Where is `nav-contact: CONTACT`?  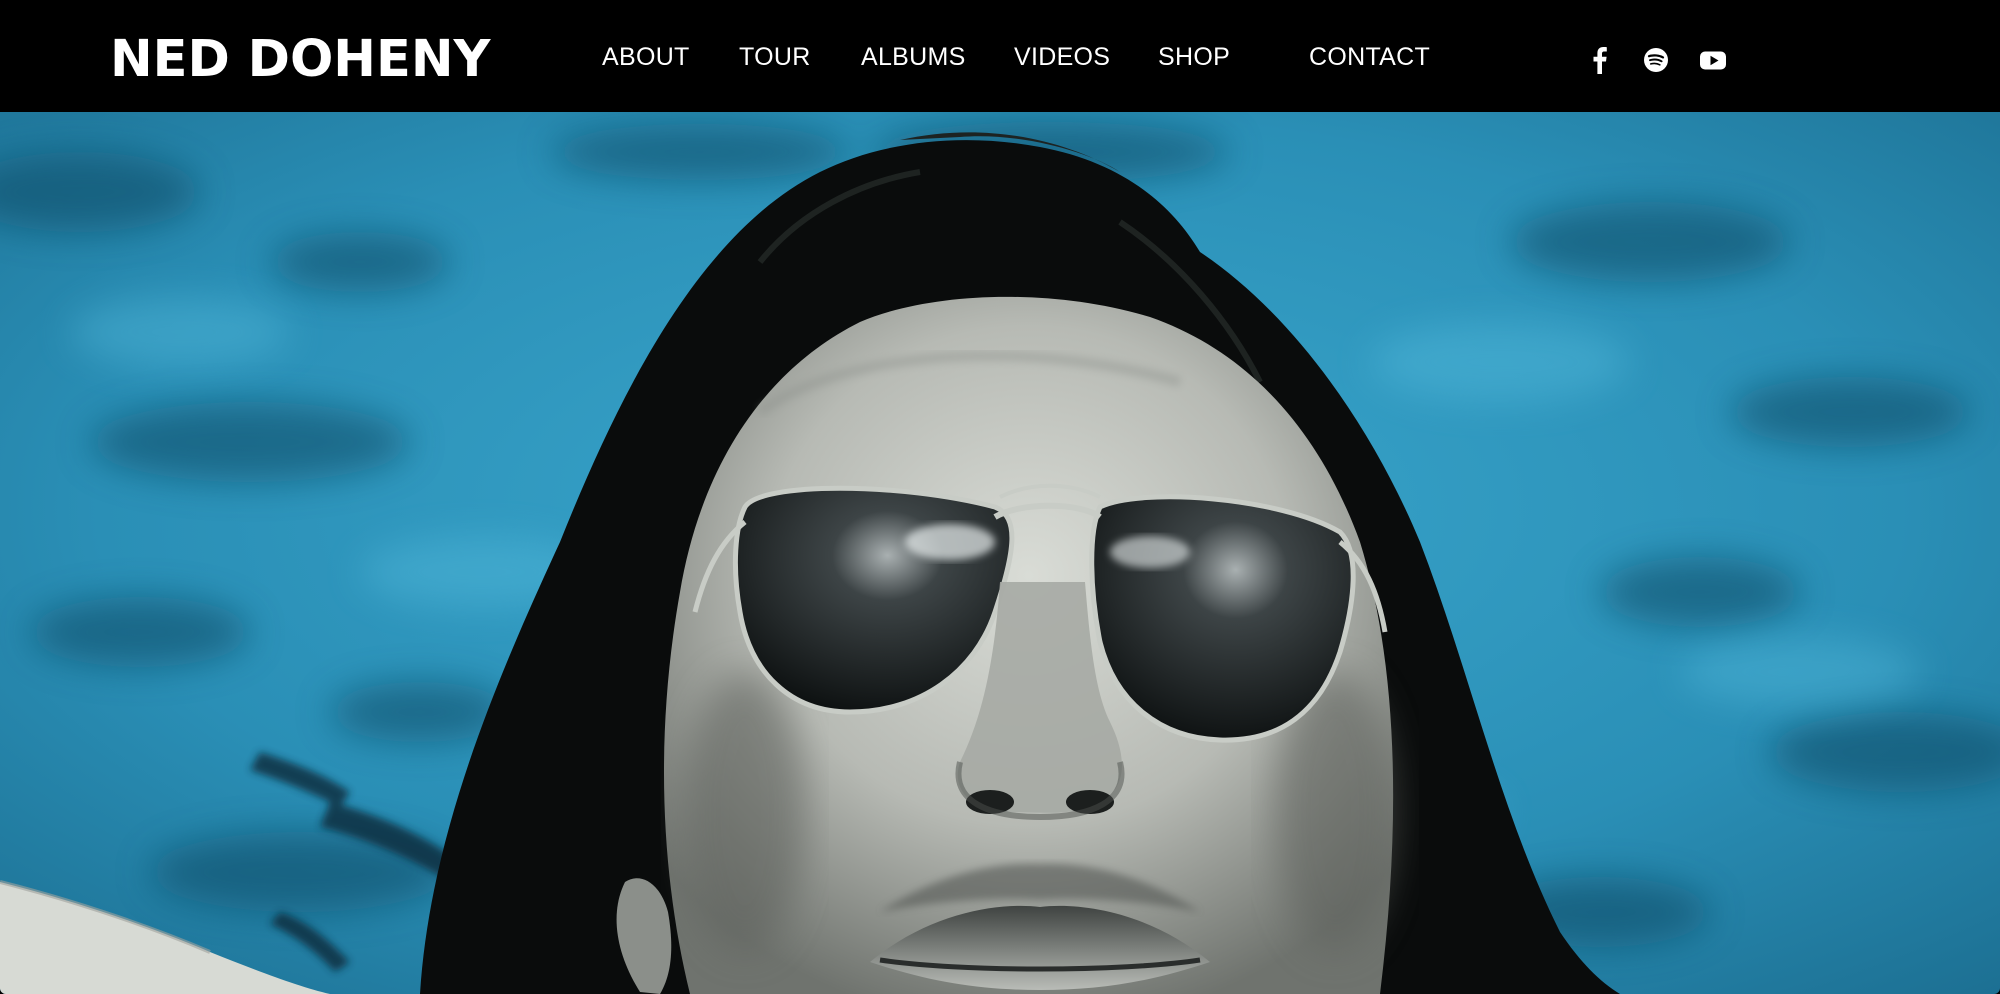 nav-contact: CONTACT is located at coordinates (1369, 57).